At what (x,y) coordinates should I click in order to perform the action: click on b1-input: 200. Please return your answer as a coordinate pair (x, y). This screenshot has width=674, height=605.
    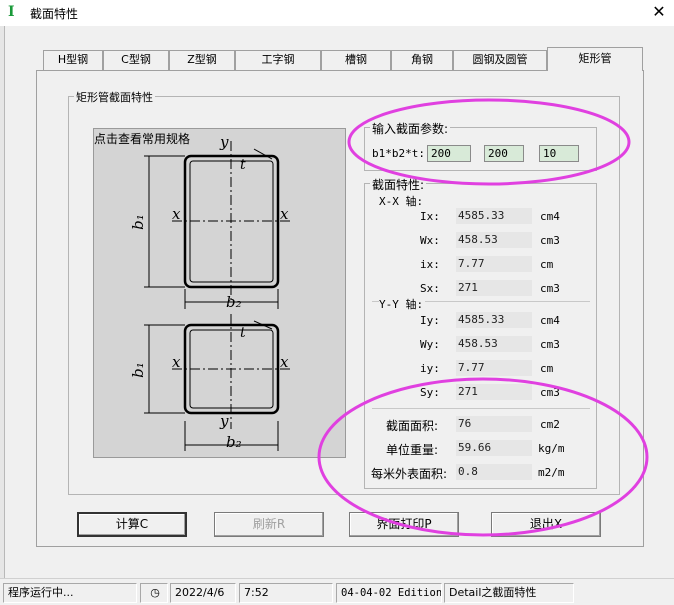
    Looking at the image, I should click on (449, 153).